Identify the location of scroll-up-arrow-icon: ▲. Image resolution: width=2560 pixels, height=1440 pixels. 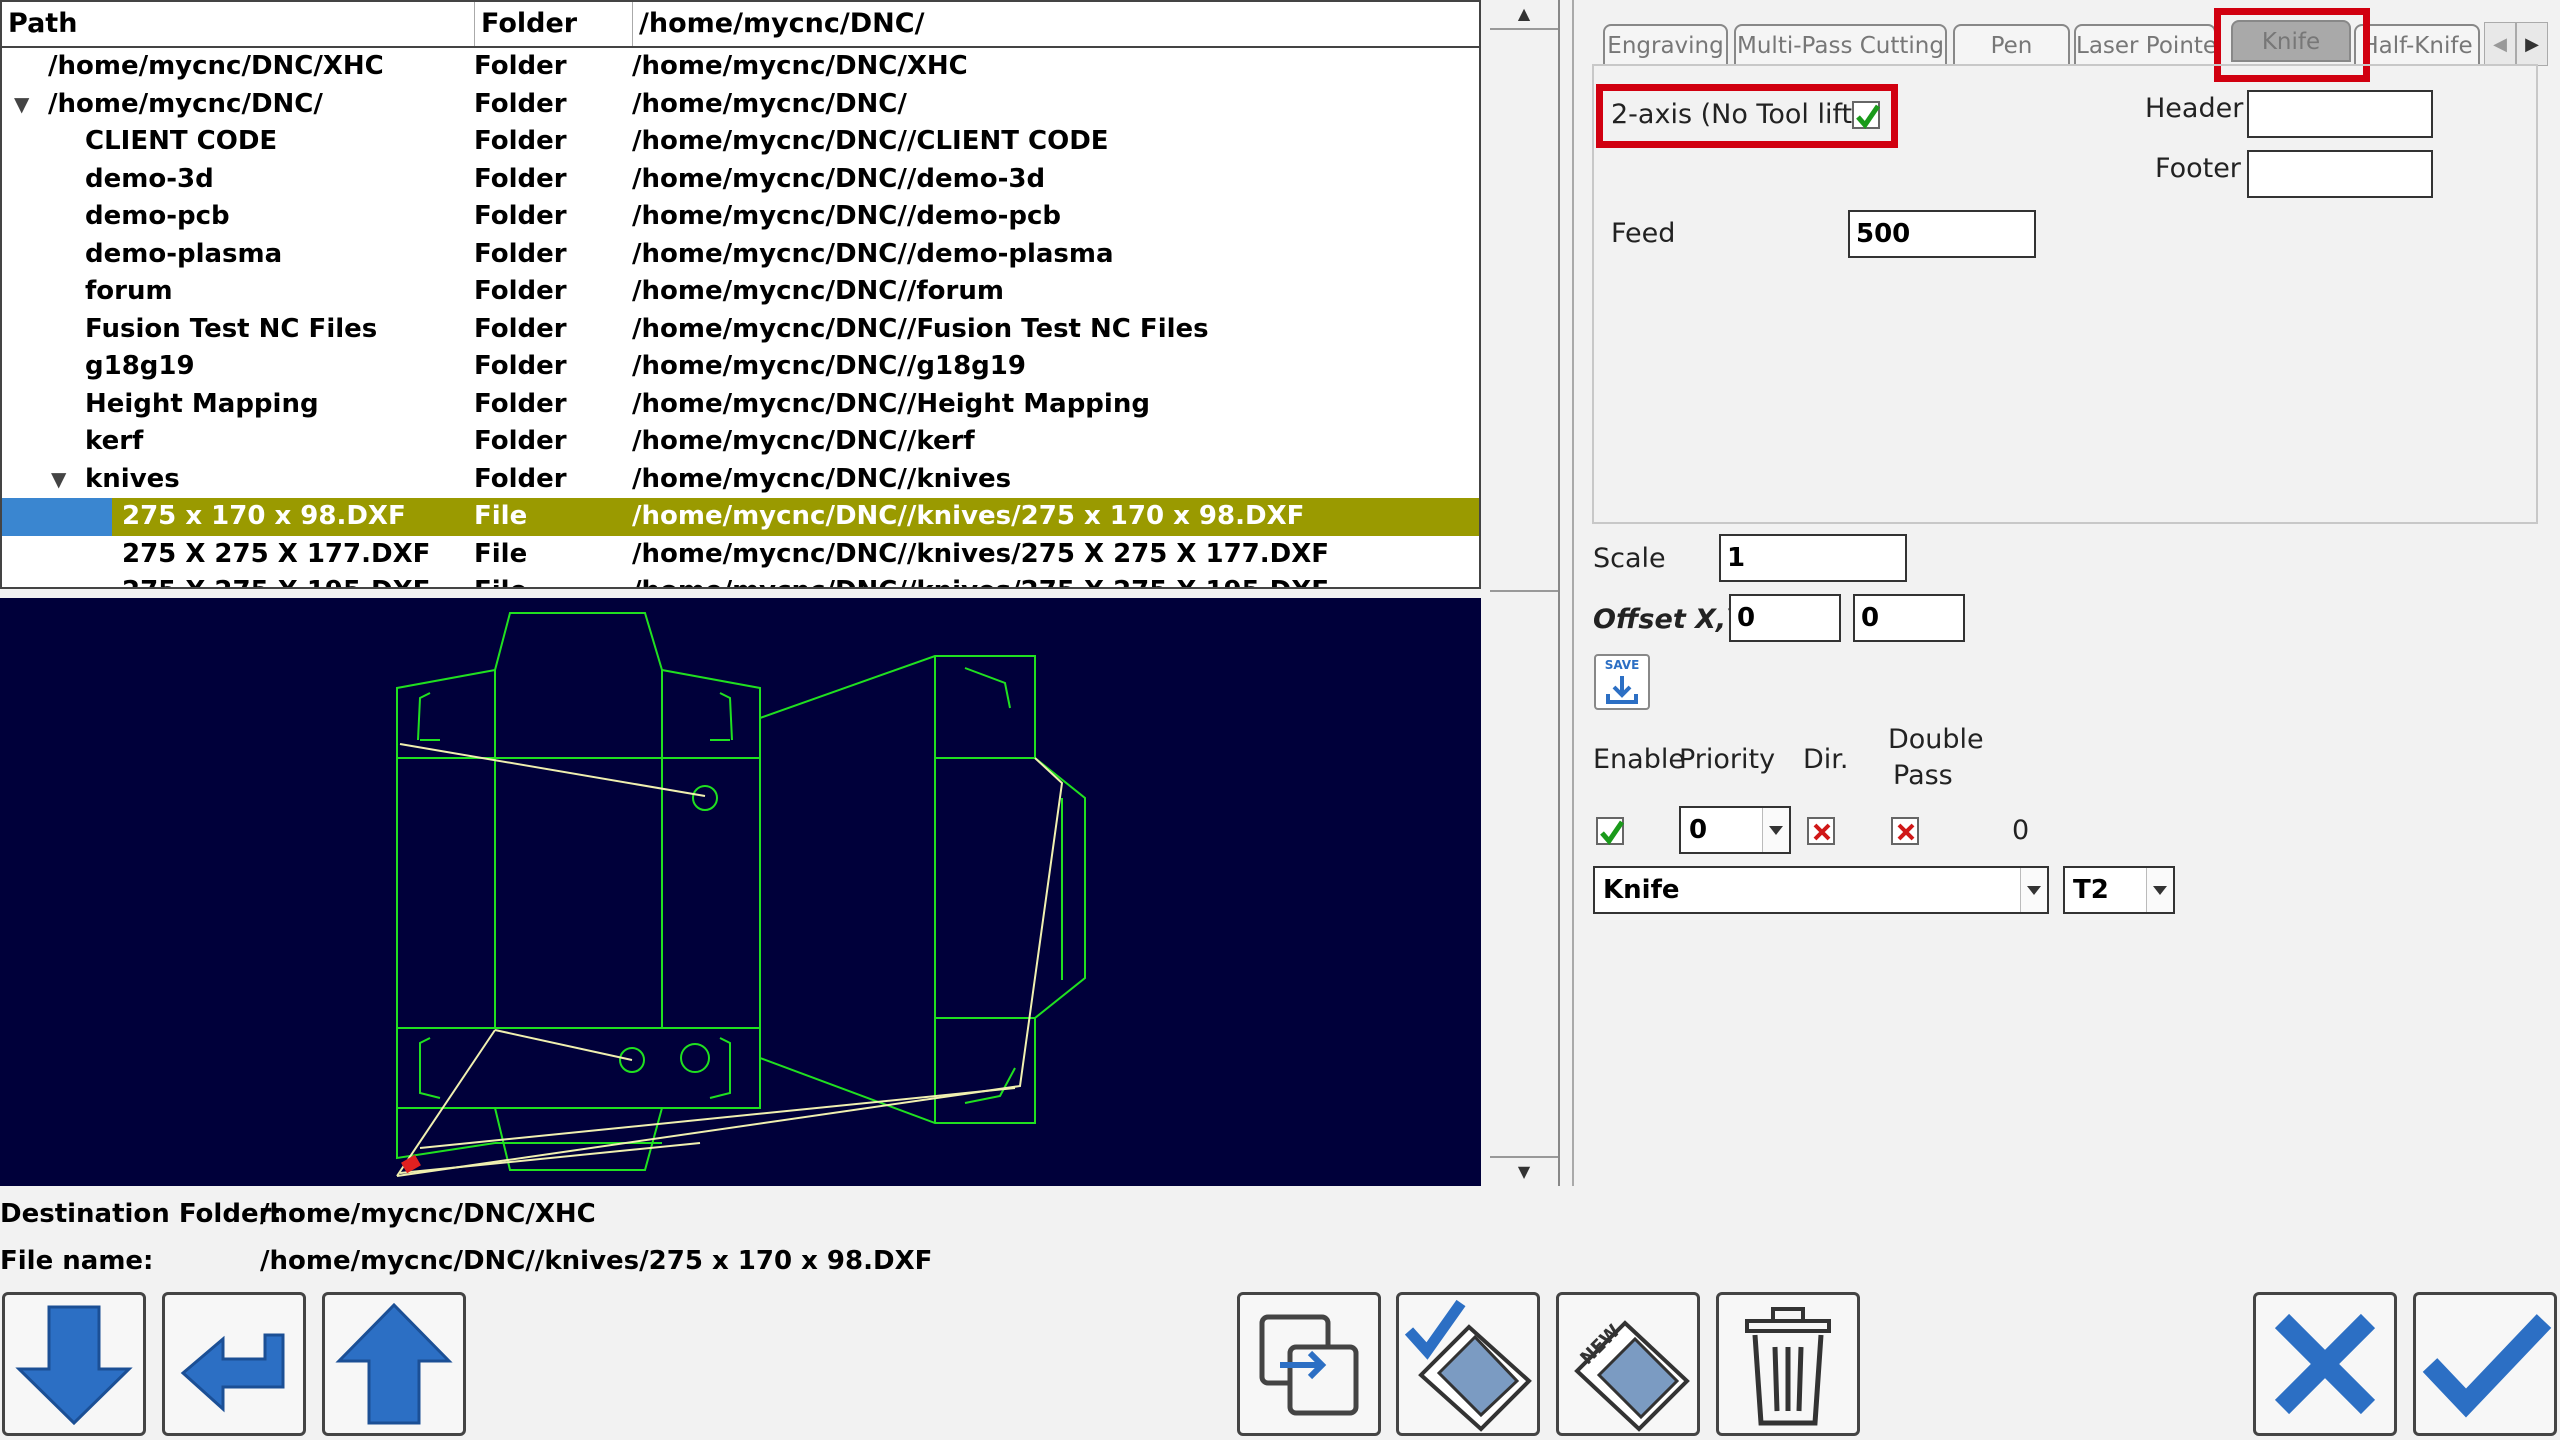
(1524, 14).